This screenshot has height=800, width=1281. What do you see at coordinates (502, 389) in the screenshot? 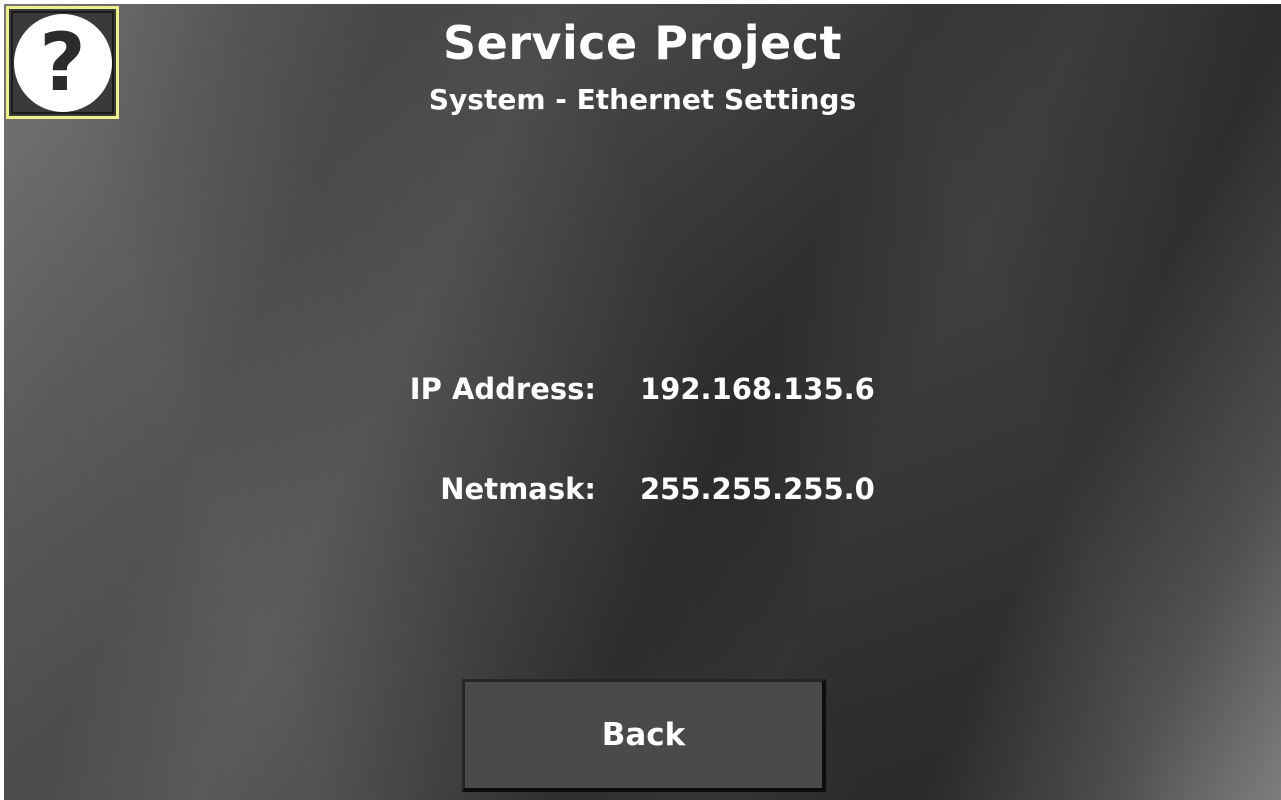
I see `ip-address-label: IP Address:` at bounding box center [502, 389].